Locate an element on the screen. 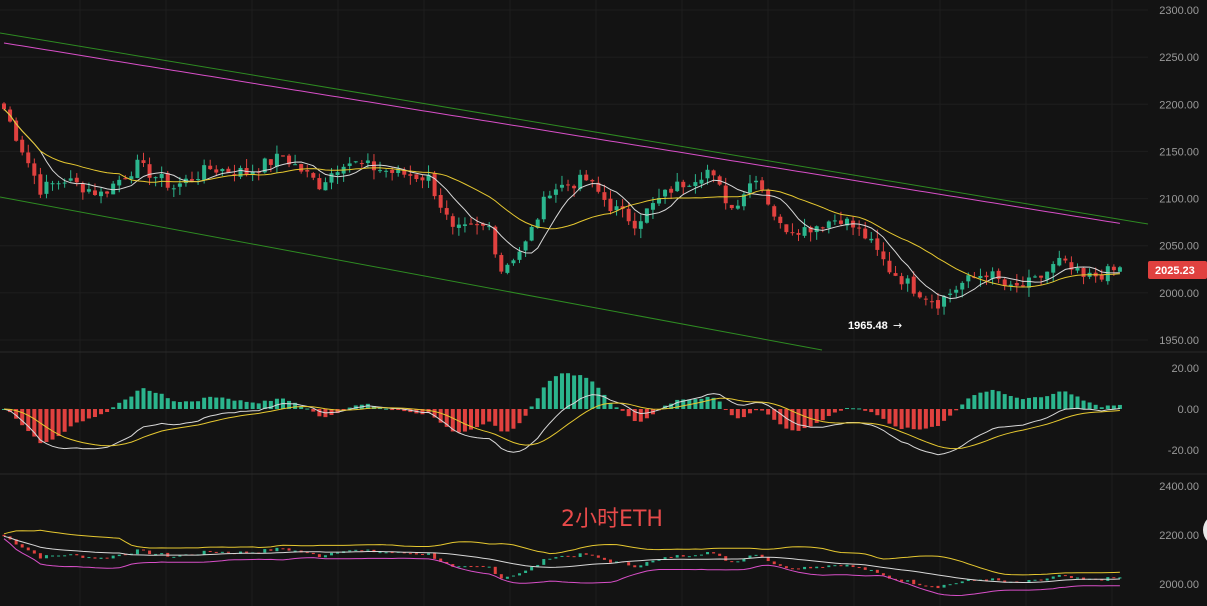  price-tick-label: 2000.00 is located at coordinates (1179, 294).